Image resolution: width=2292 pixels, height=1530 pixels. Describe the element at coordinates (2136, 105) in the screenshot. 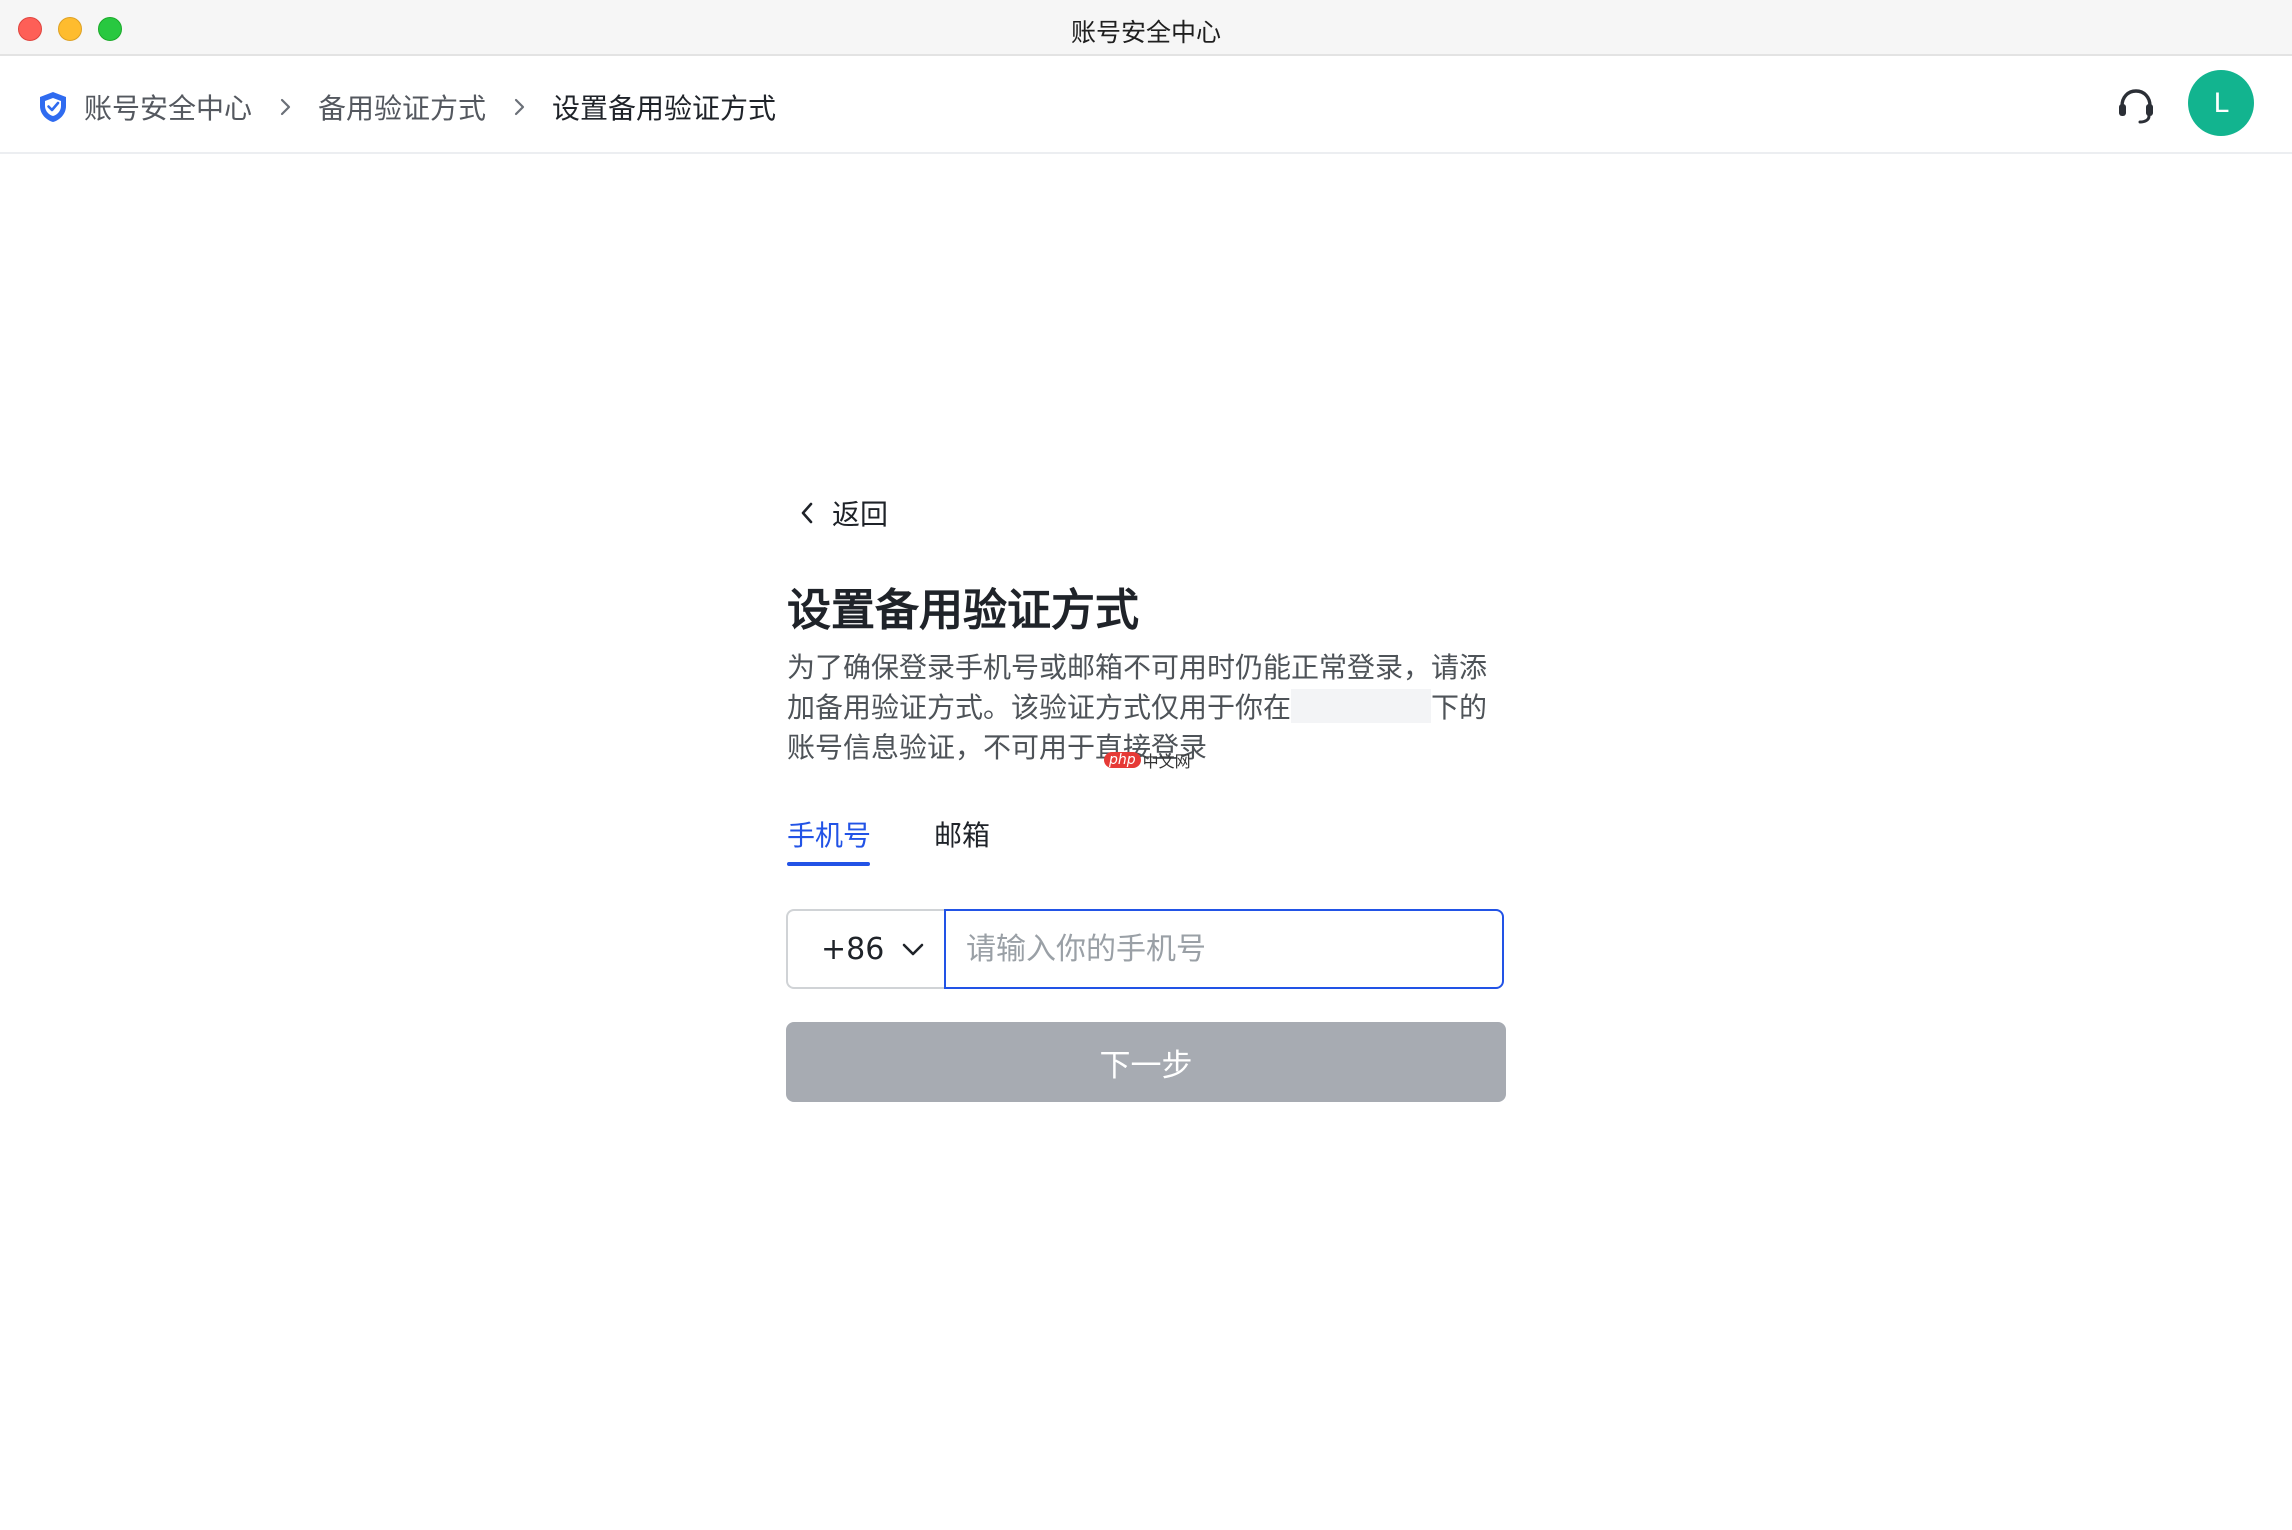

I see `headset-icon` at that location.